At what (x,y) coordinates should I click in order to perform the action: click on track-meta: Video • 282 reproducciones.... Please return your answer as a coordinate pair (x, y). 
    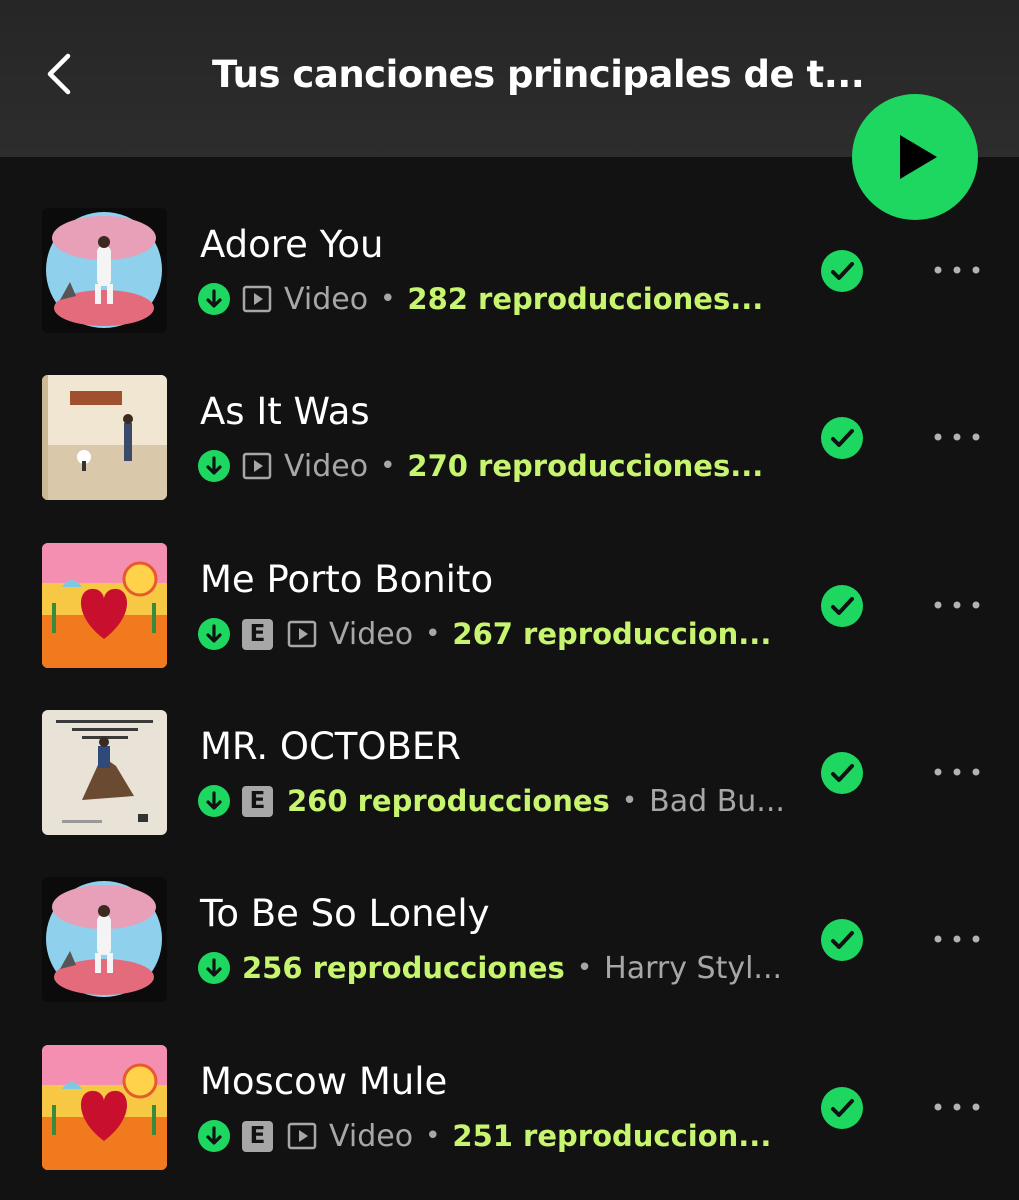
    Looking at the image, I should click on (480, 299).